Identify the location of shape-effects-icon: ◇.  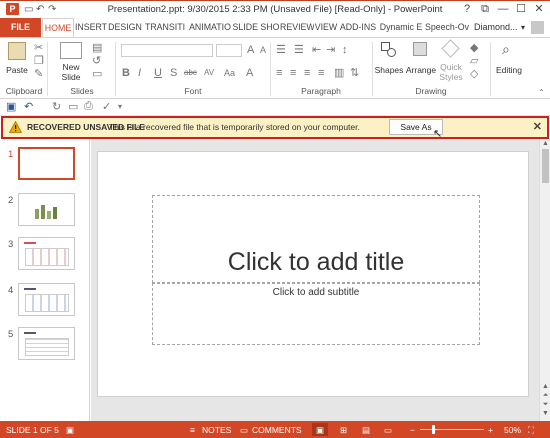
(474, 74).